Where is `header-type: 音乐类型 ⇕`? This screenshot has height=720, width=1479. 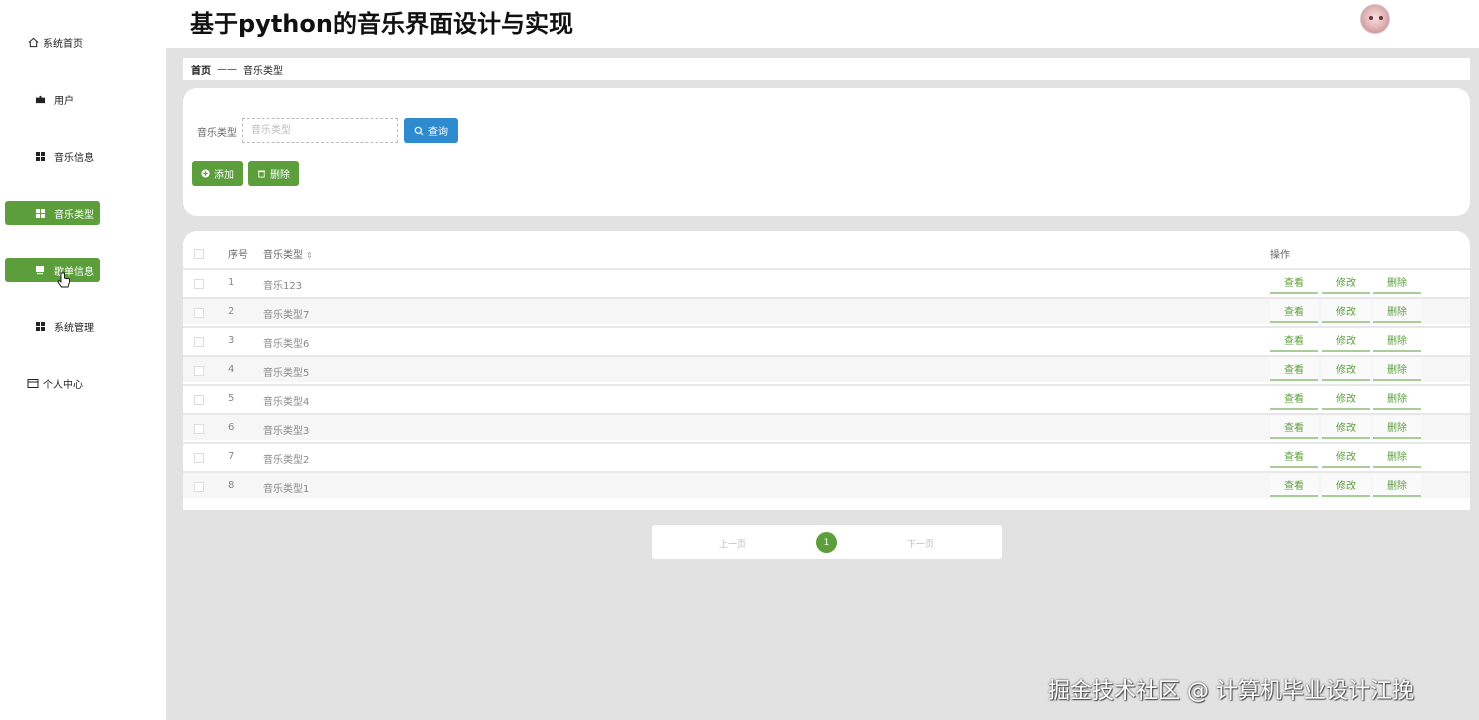 header-type: 音乐类型 ⇕ is located at coordinates (288, 253).